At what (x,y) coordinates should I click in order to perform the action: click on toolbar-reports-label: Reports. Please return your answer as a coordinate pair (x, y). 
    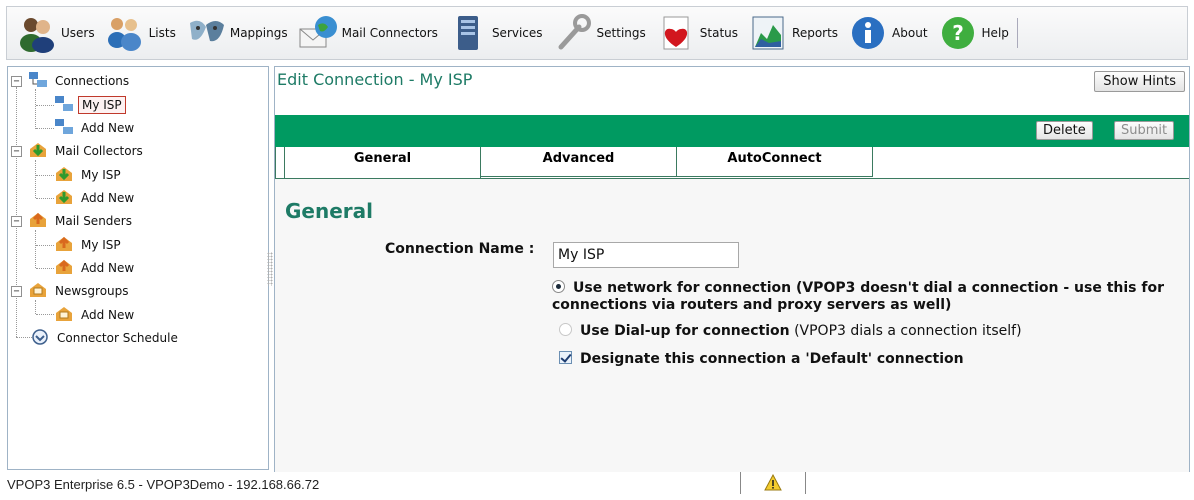
    Looking at the image, I should click on (815, 33).